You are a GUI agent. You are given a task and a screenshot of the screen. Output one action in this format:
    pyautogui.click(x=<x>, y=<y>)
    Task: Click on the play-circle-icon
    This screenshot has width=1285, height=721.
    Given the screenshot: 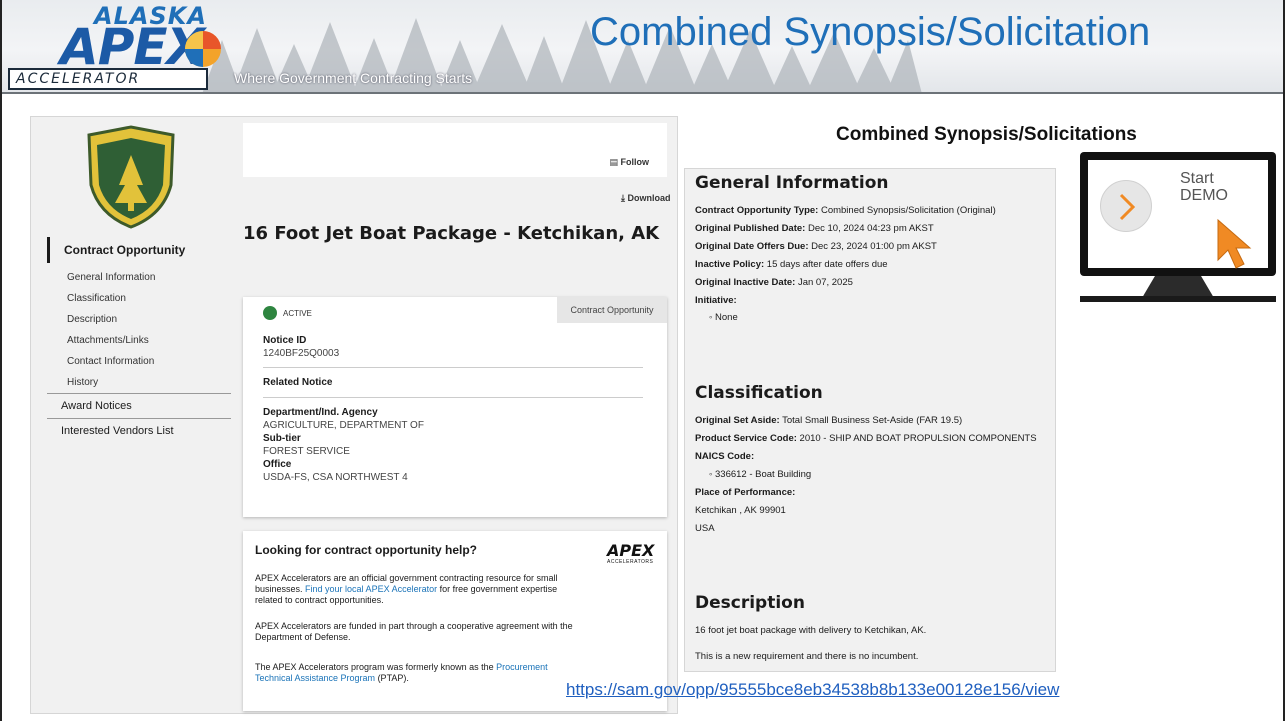 What is the action you would take?
    pyautogui.click(x=1126, y=206)
    